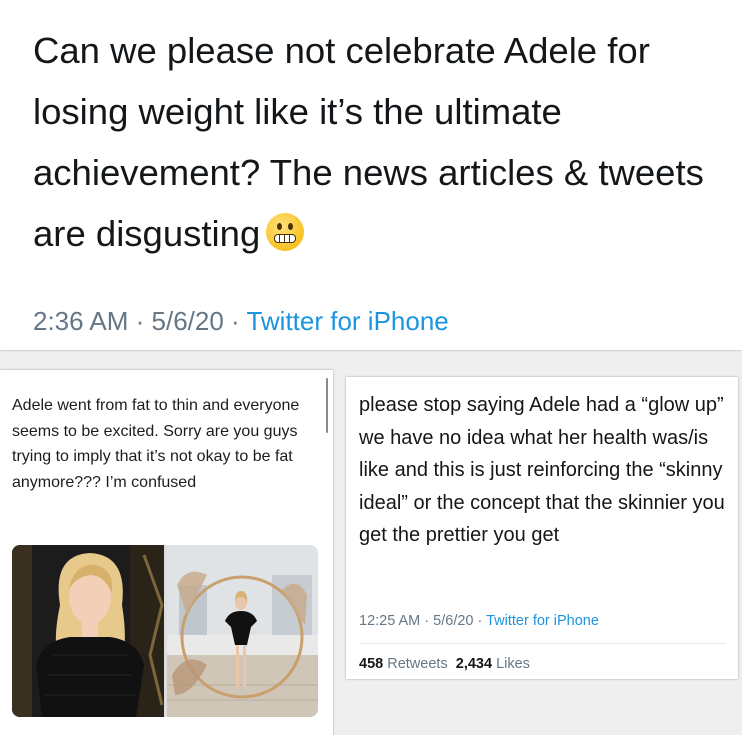  What do you see at coordinates (88, 631) in the screenshot?
I see `photo-adele-before` at bounding box center [88, 631].